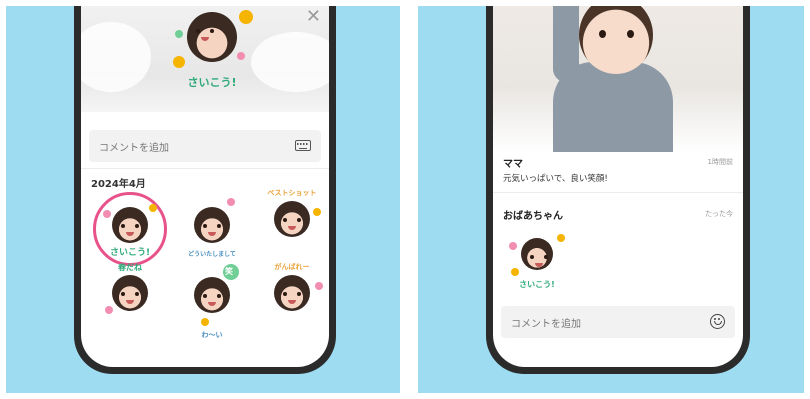 This screenshot has width=810, height=399. I want to click on message-time: 1時間前, so click(720, 162).